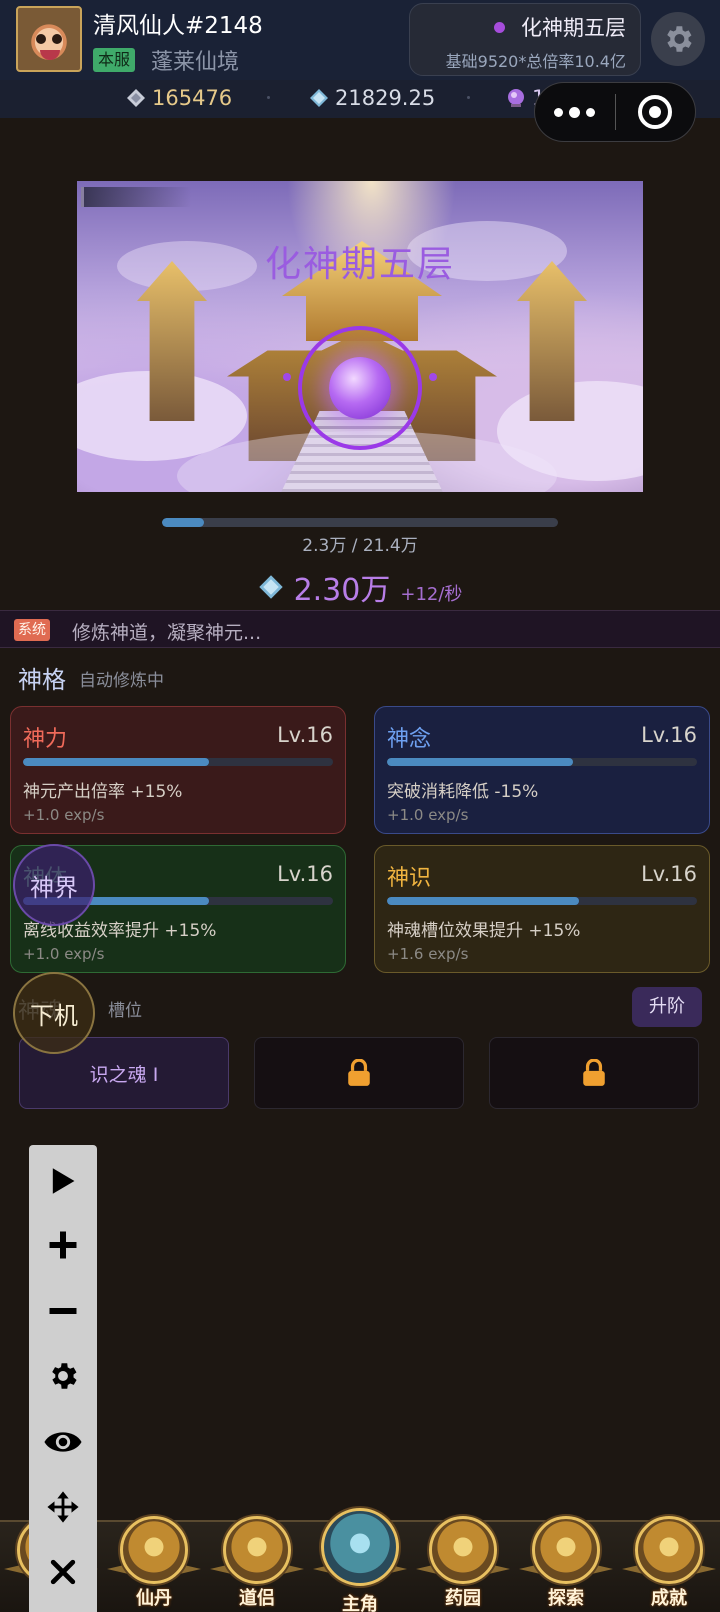  Describe the element at coordinates (154, 1550) in the screenshot. I see `elixir-medal-icon` at that location.